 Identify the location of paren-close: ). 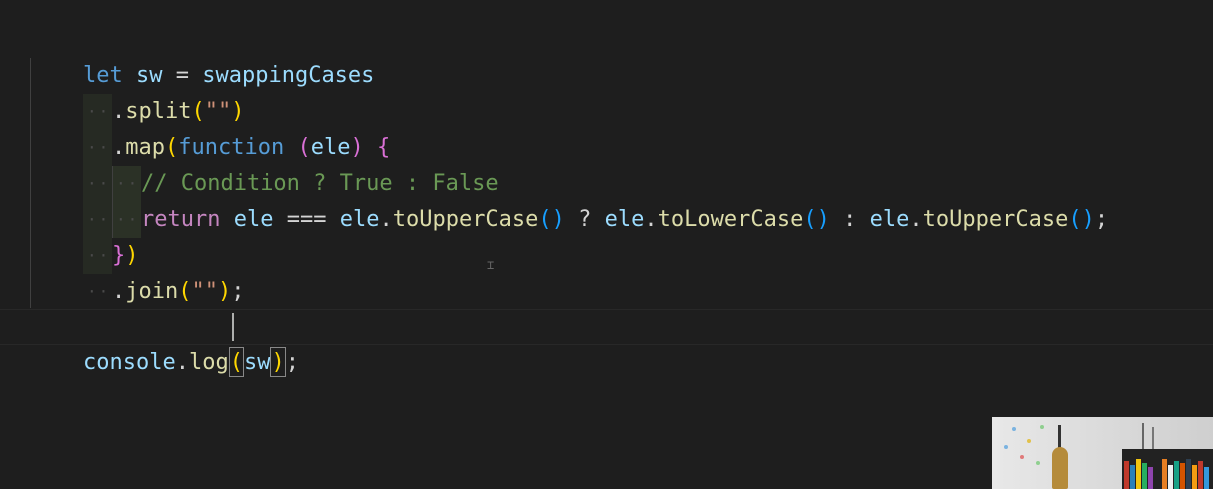
(224, 291).